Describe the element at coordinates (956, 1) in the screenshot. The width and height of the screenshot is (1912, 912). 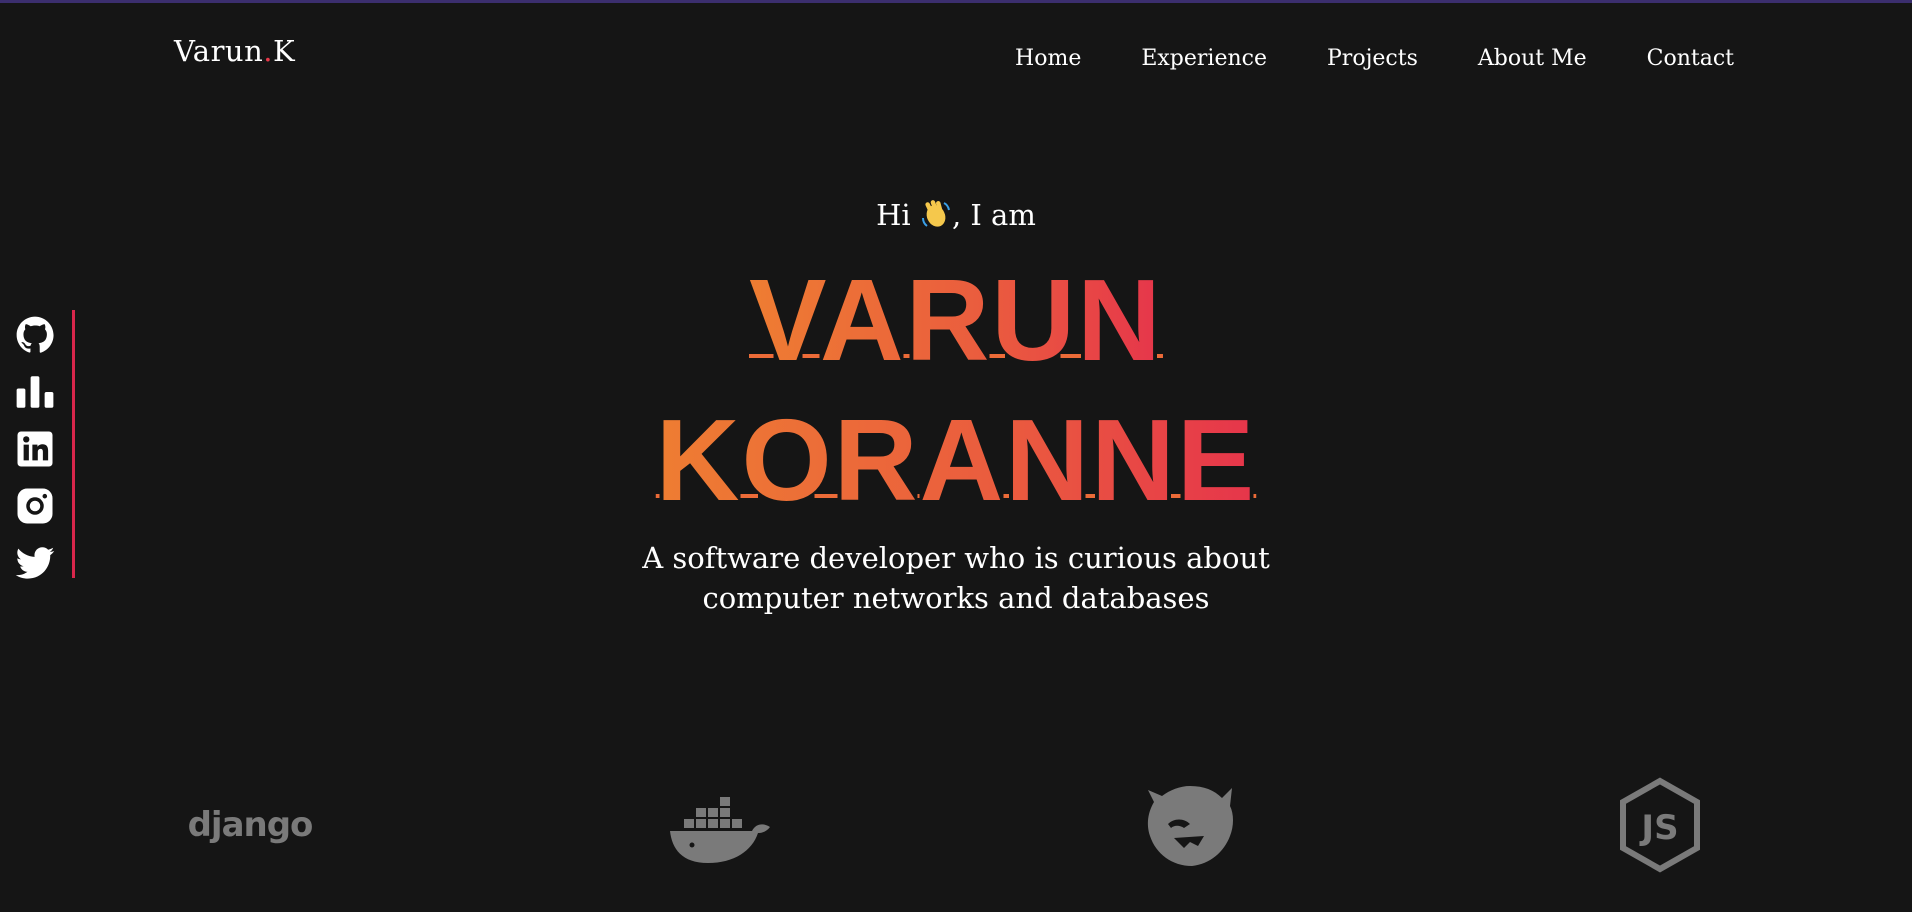
I see `top-accent-line` at that location.